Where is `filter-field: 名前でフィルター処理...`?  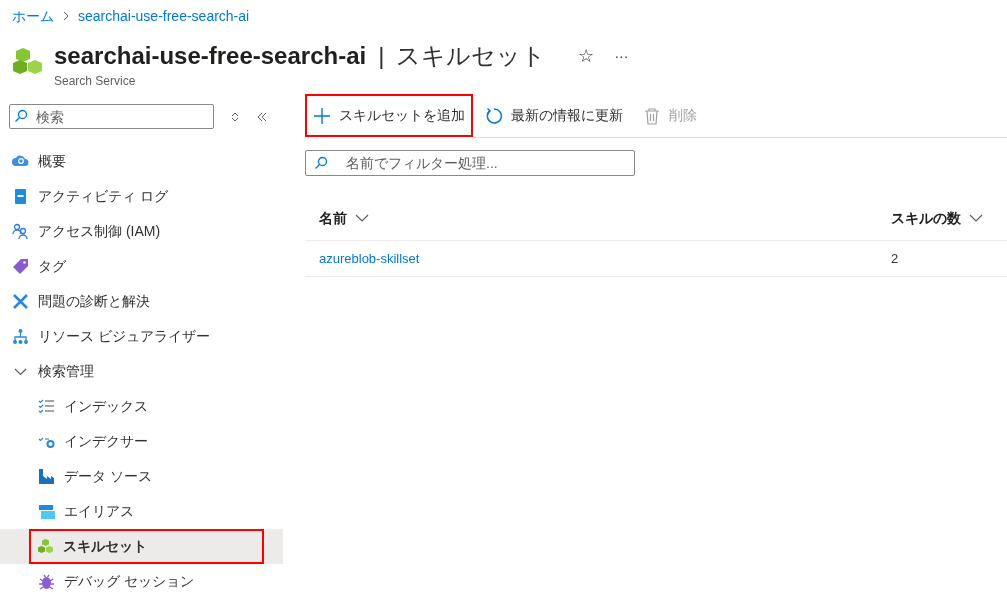
filter-field: 名前でフィルター処理... is located at coordinates (470, 163).